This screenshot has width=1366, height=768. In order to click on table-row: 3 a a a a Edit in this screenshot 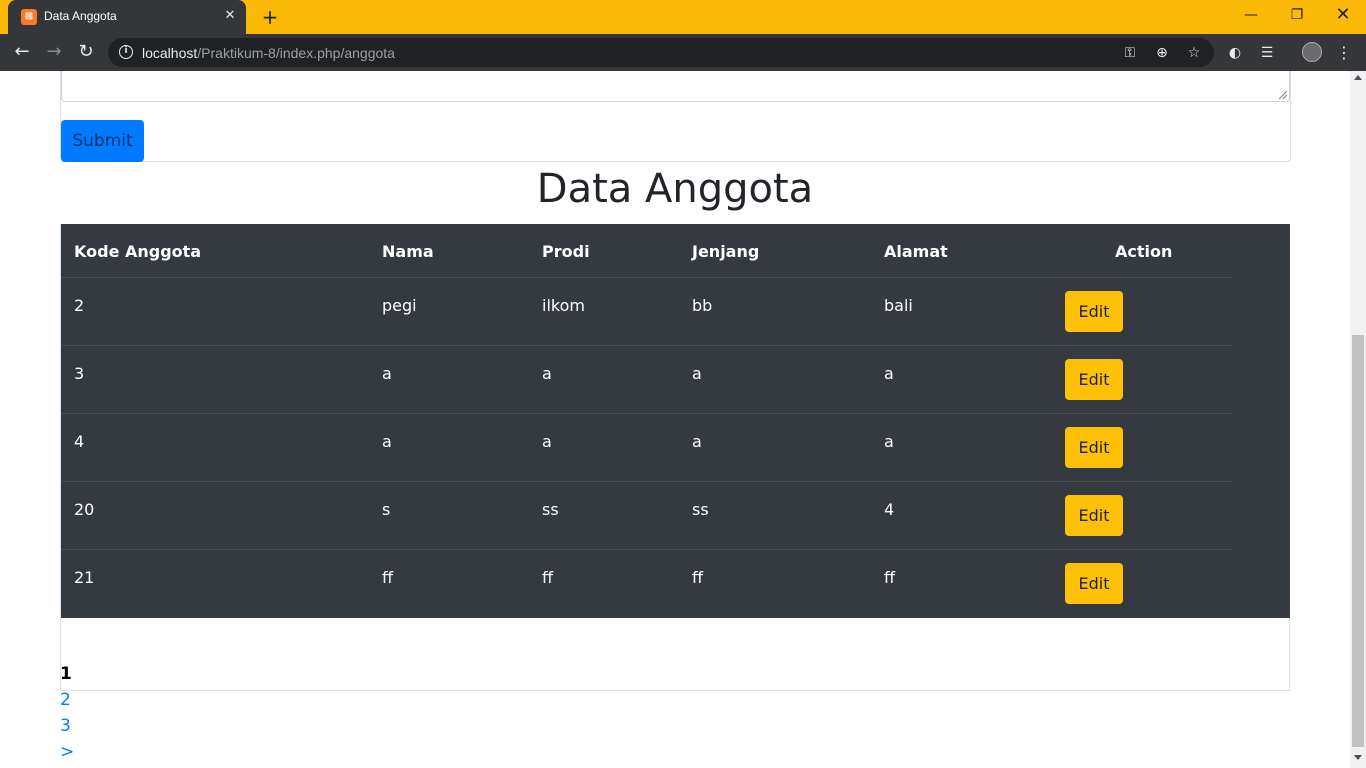, I will do `click(646, 380)`.